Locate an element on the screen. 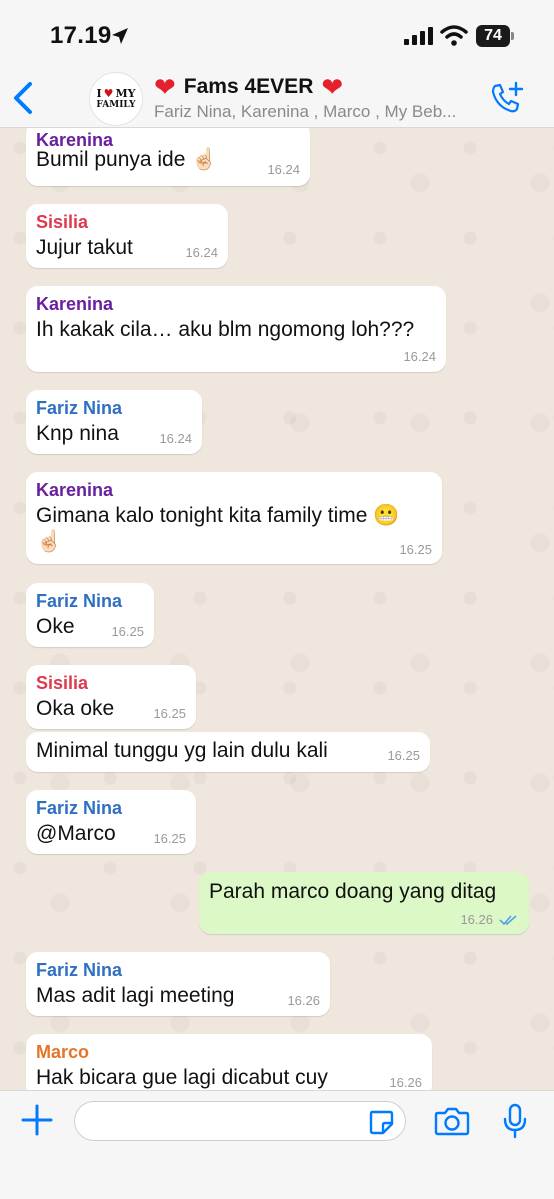 This screenshot has width=554, height=1199. message-bubble: Minimal tunggu yg lain dulu kali 16.25 is located at coordinates (228, 752).